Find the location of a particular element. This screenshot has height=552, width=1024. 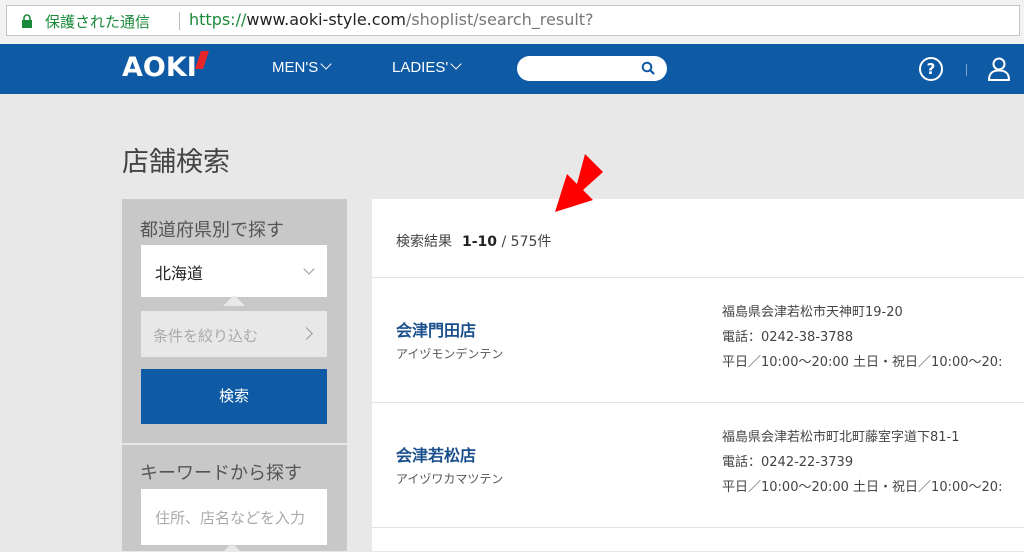

nav-mens: MEN'S is located at coordinates (302, 67).